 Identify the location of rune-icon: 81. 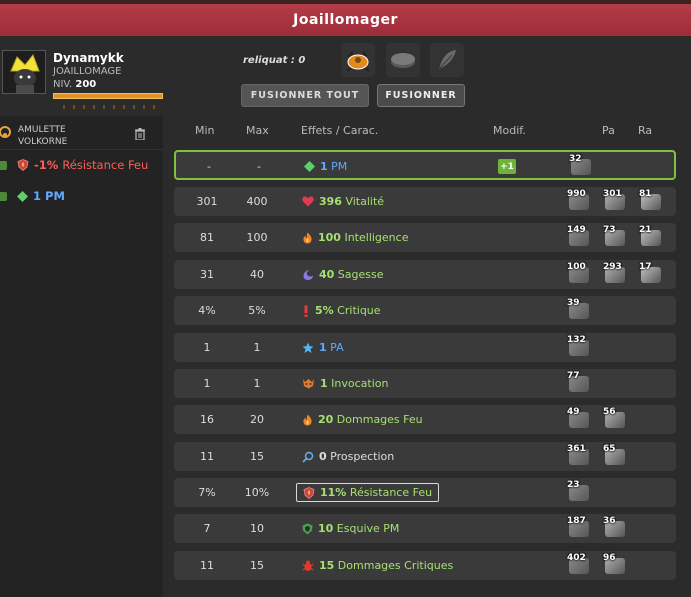
(651, 201).